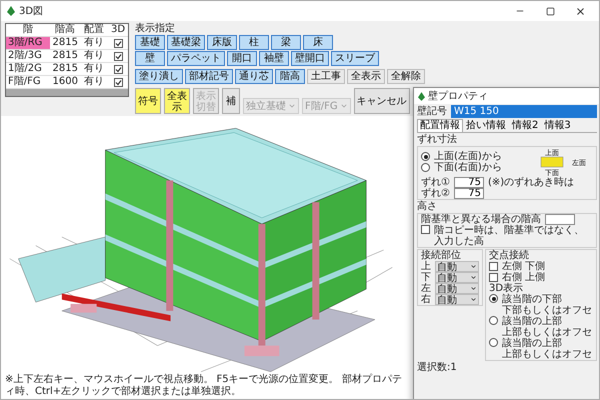  Describe the element at coordinates (355, 58) in the screenshot. I see `toggle-button: スリーブ` at that location.